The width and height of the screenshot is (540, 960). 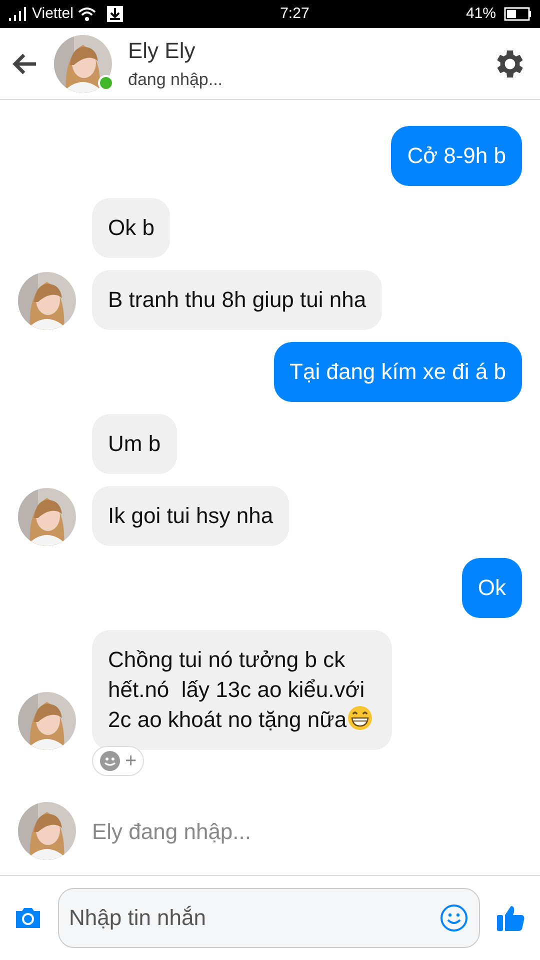 What do you see at coordinates (398, 372) in the screenshot?
I see `sent-message: Tại đang kím xe đi á b` at bounding box center [398, 372].